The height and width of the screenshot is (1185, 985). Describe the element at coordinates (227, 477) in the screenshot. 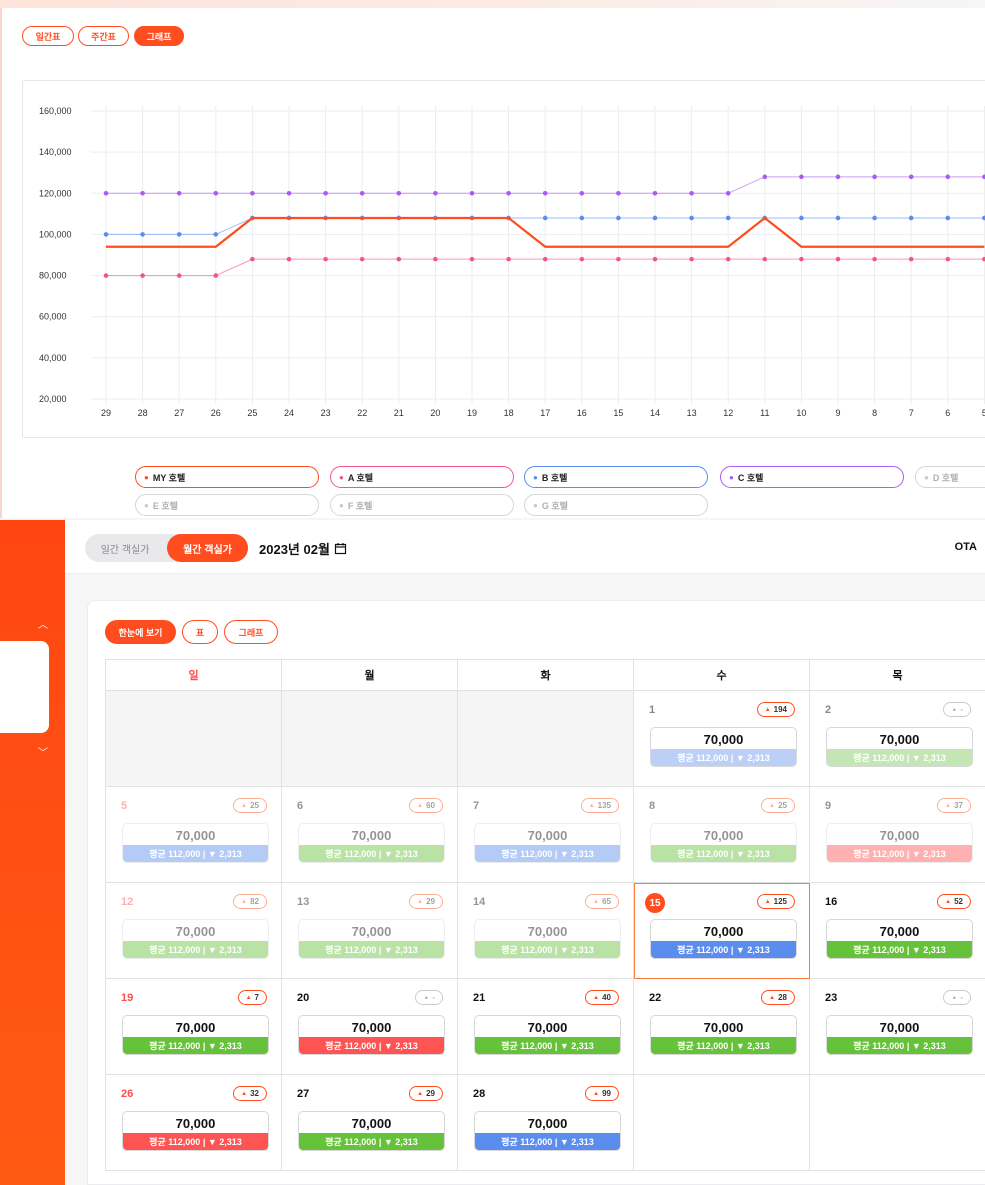

I see `legend-item-0: ● MY 호텔` at that location.